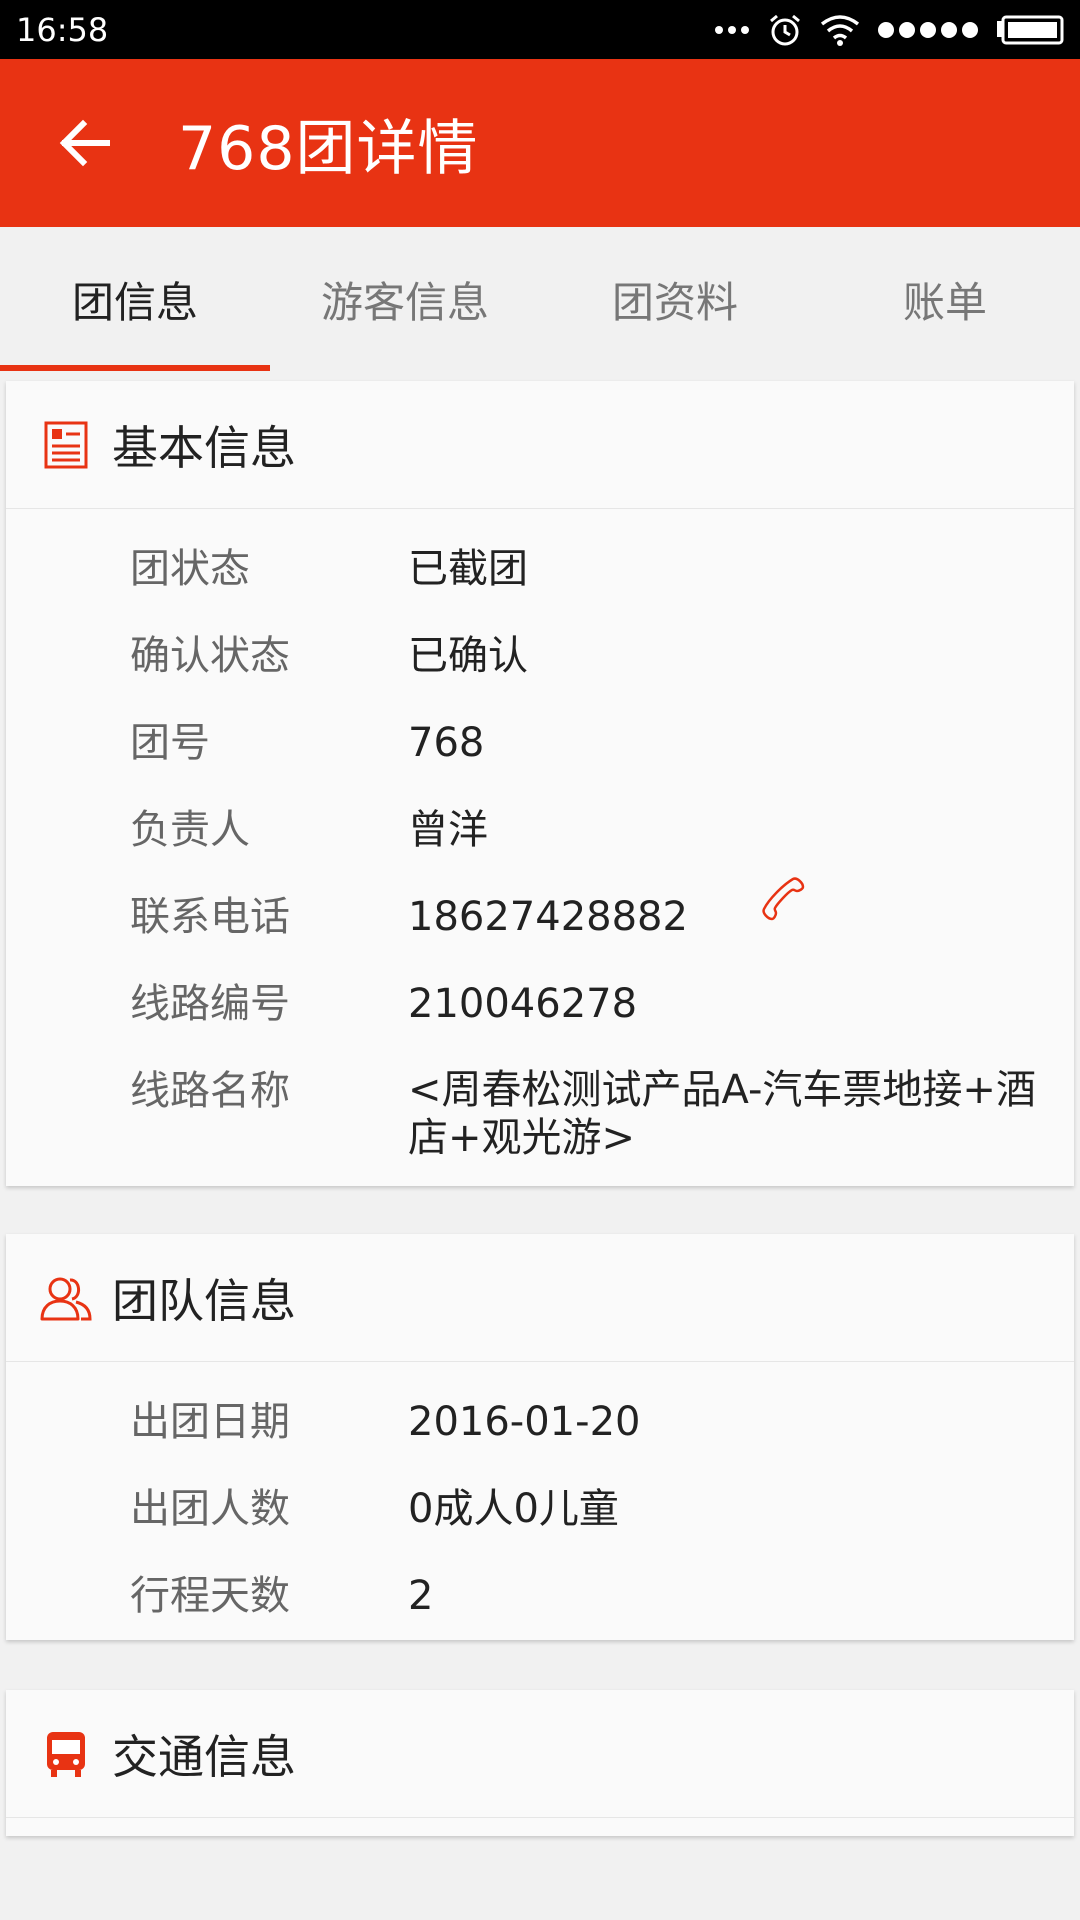 Image resolution: width=1080 pixels, height=1920 pixels. Describe the element at coordinates (540, 656) in the screenshot. I see `info-row: 确认状态 已确认` at that location.